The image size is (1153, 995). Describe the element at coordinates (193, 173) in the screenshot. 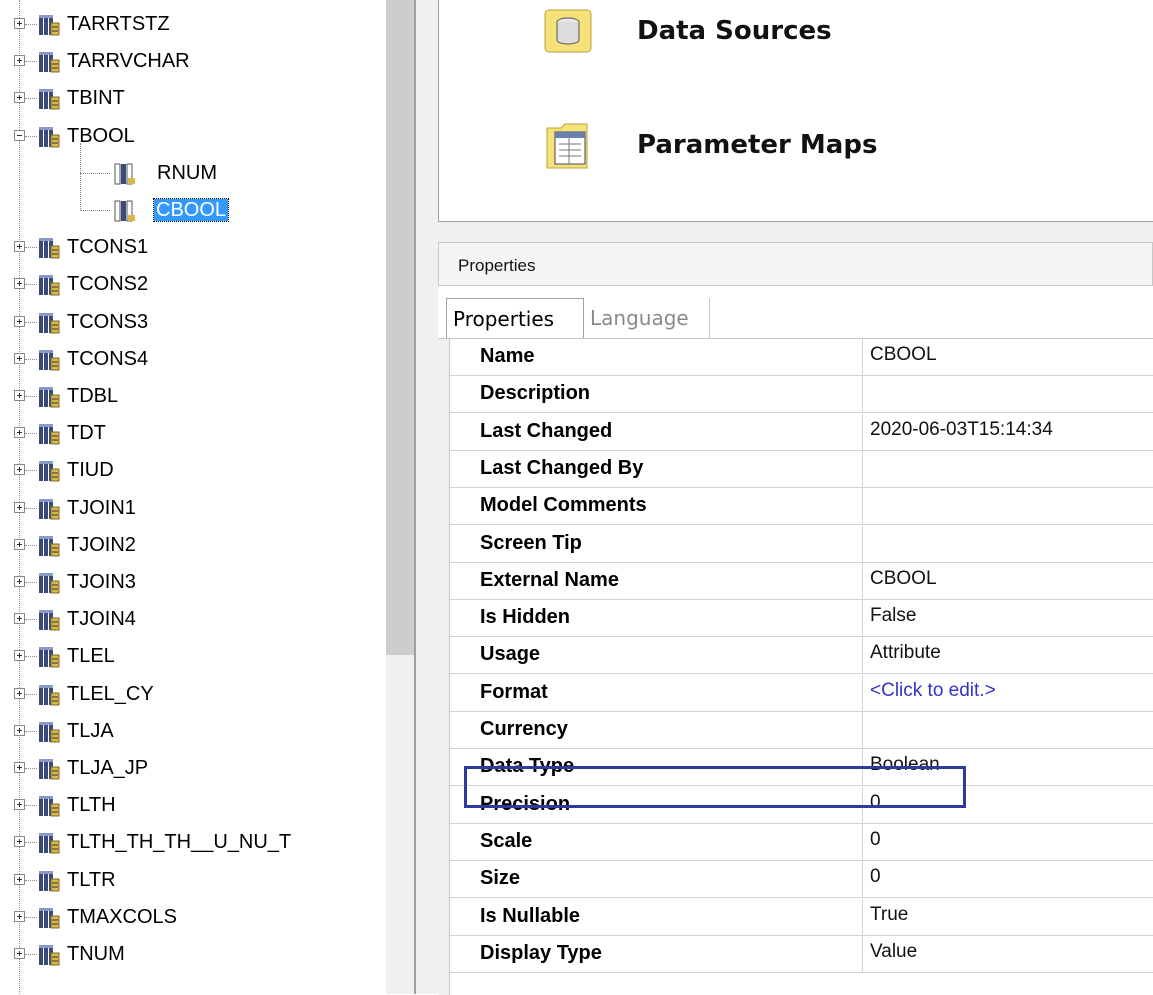

I see `tree-child-node: RNUM` at that location.